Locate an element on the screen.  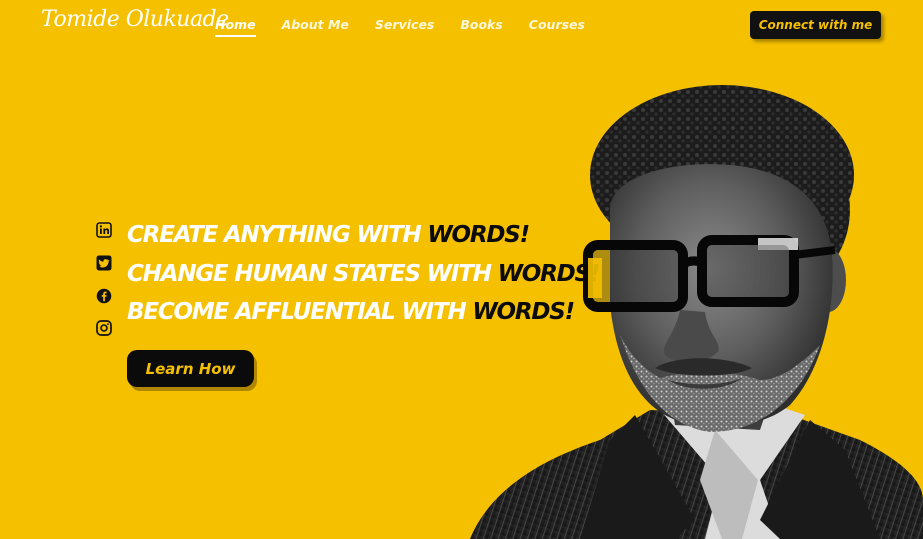
learn-how-button: Learn How is located at coordinates (190, 368).